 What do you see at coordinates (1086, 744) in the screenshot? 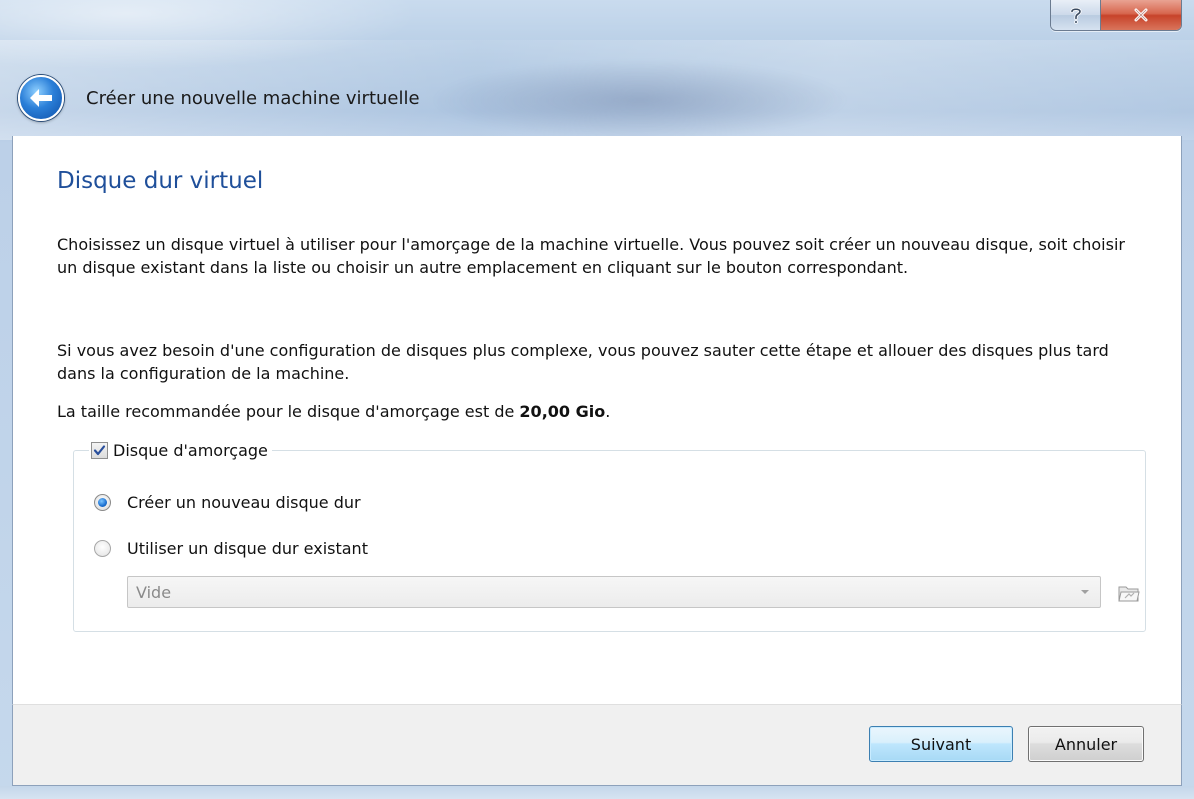
I see `cancel-button: Annuler` at bounding box center [1086, 744].